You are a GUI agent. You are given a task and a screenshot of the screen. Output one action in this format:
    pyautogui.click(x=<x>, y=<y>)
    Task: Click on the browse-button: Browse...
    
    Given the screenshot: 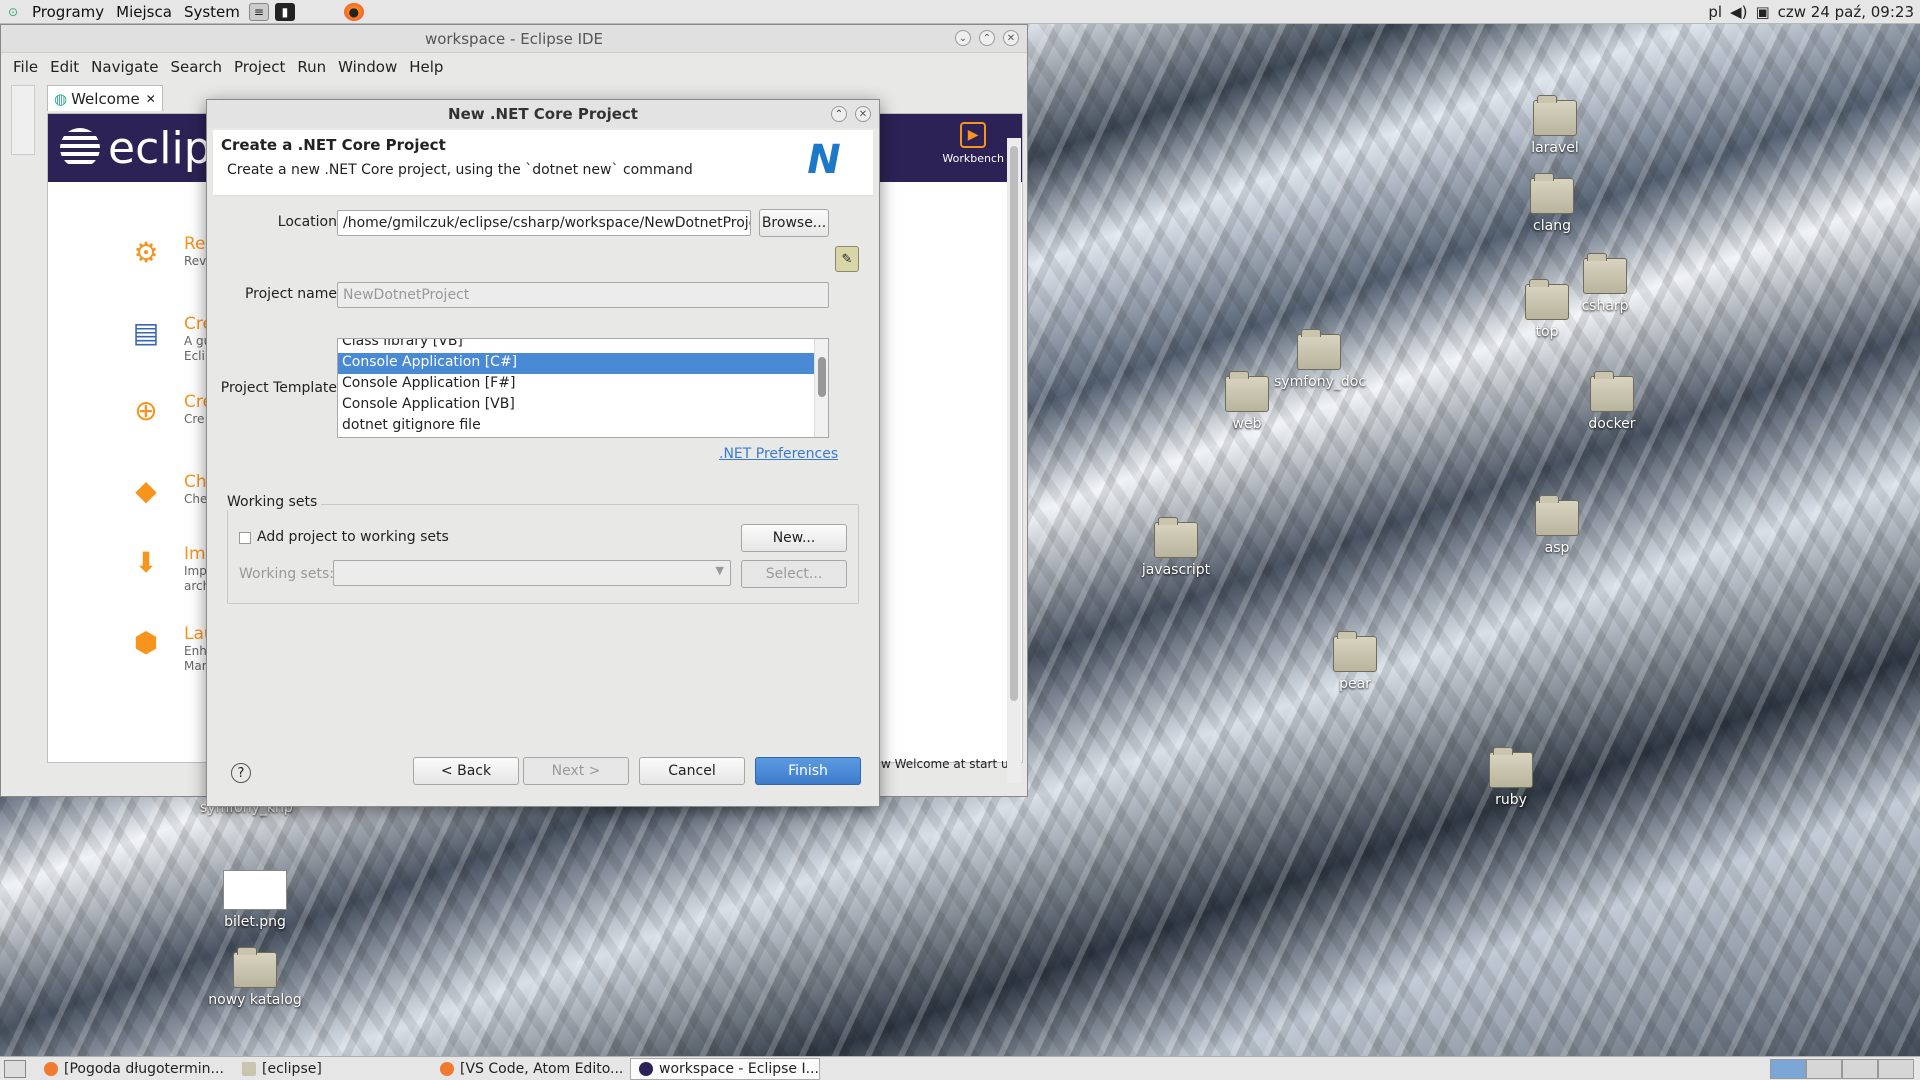 What is the action you would take?
    pyautogui.click(x=794, y=223)
    